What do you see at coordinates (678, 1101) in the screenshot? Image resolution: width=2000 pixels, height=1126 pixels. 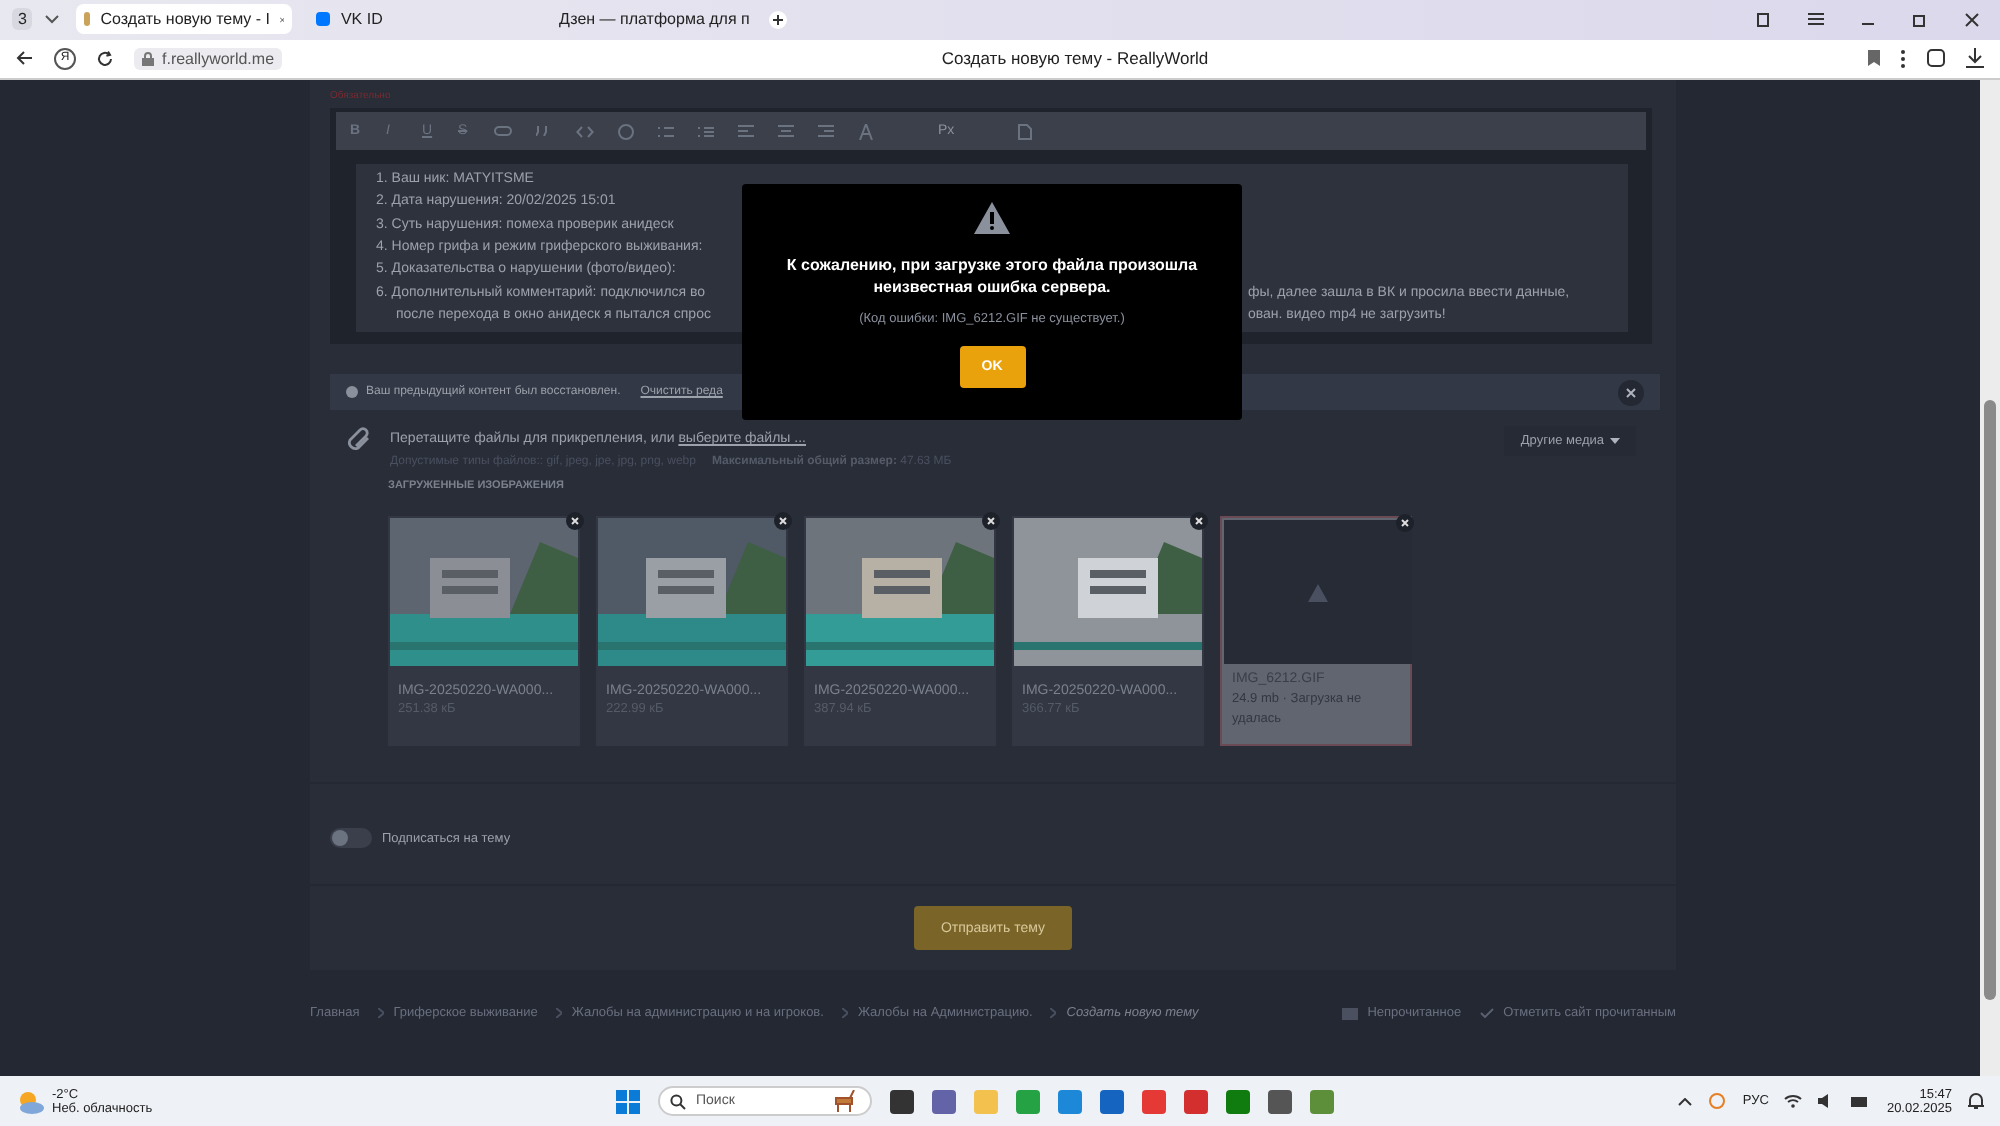 I see `search-icon` at bounding box center [678, 1101].